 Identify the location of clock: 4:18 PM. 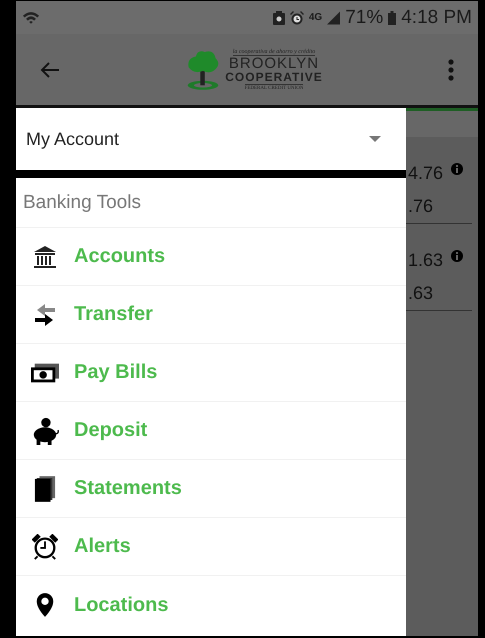
(436, 17).